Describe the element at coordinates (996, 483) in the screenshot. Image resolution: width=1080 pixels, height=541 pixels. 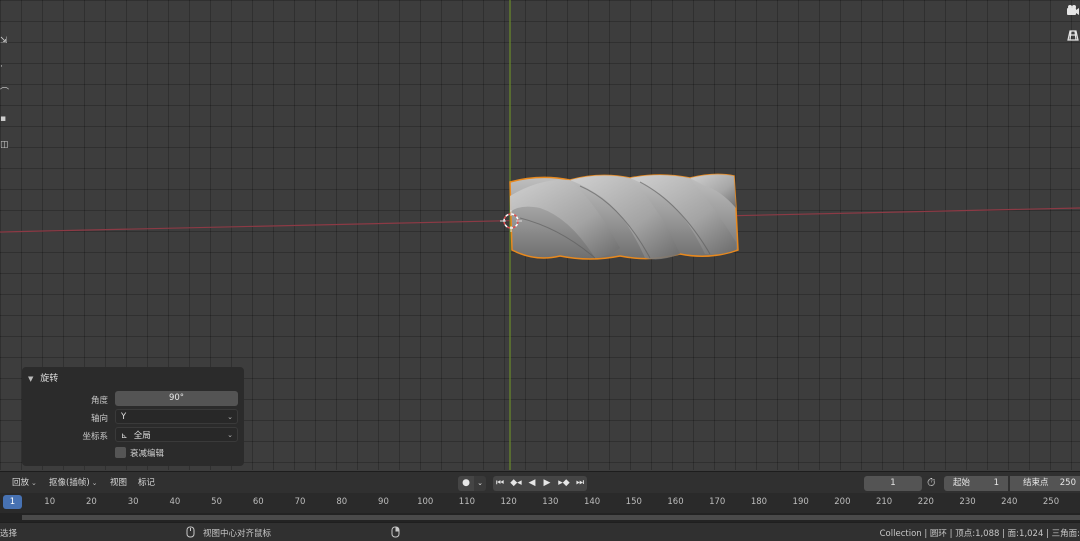
I see `start-value: 1` at that location.